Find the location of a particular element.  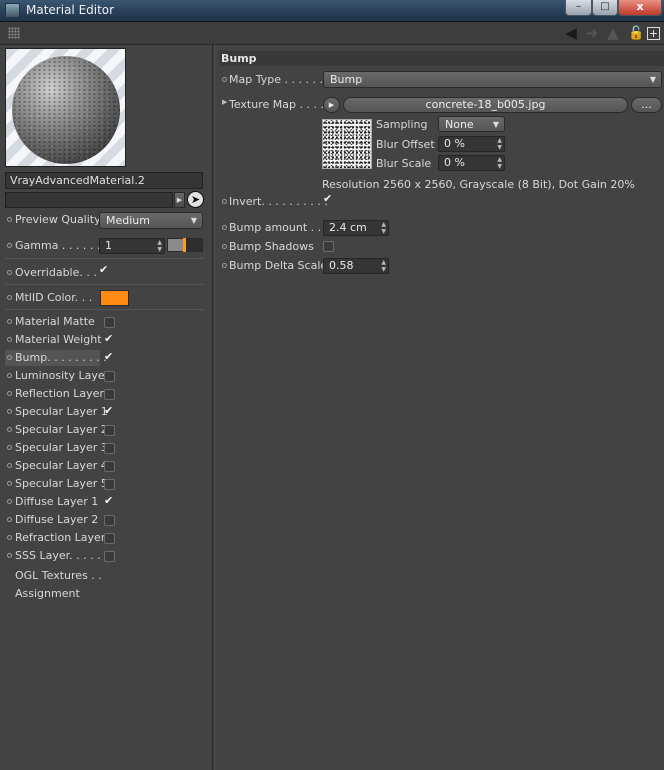

material-search-field is located at coordinates (89, 200).